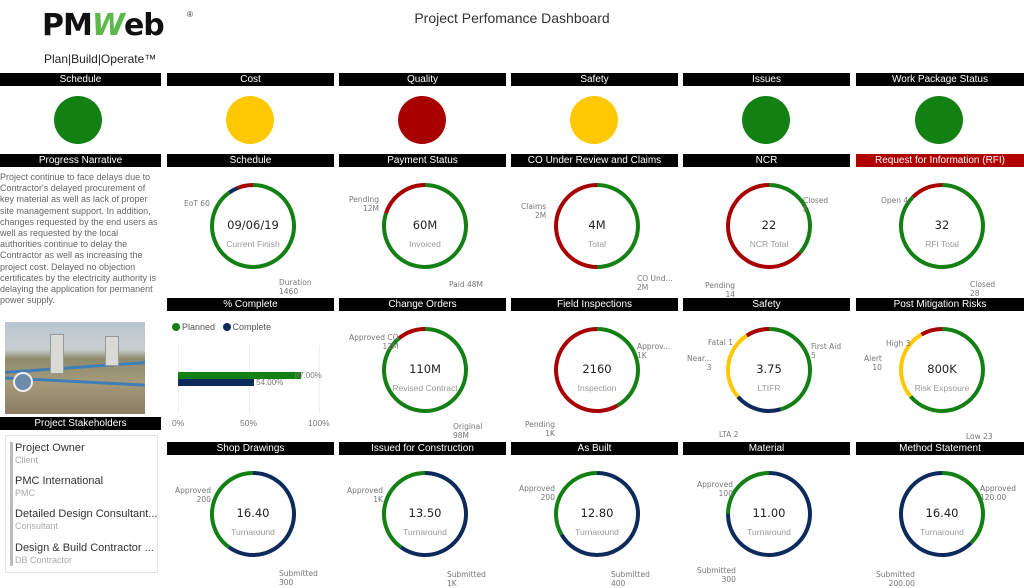 The width and height of the screenshot is (1024, 588). What do you see at coordinates (270, 382) in the screenshot?
I see `bar-label-complete: 54.00%` at bounding box center [270, 382].